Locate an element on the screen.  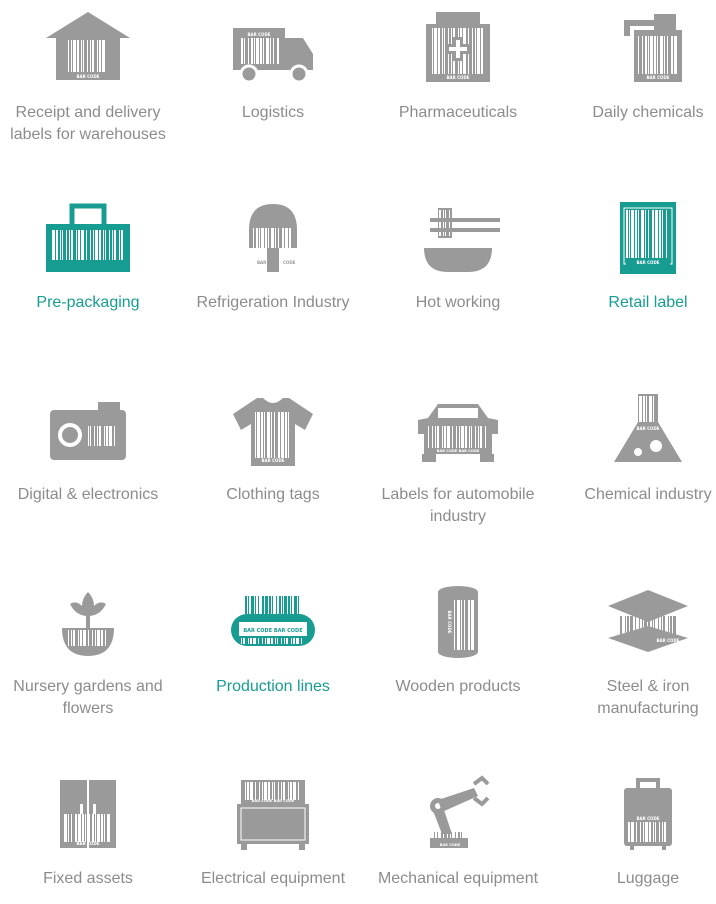
svg-text: CODE is located at coordinates (289, 262).